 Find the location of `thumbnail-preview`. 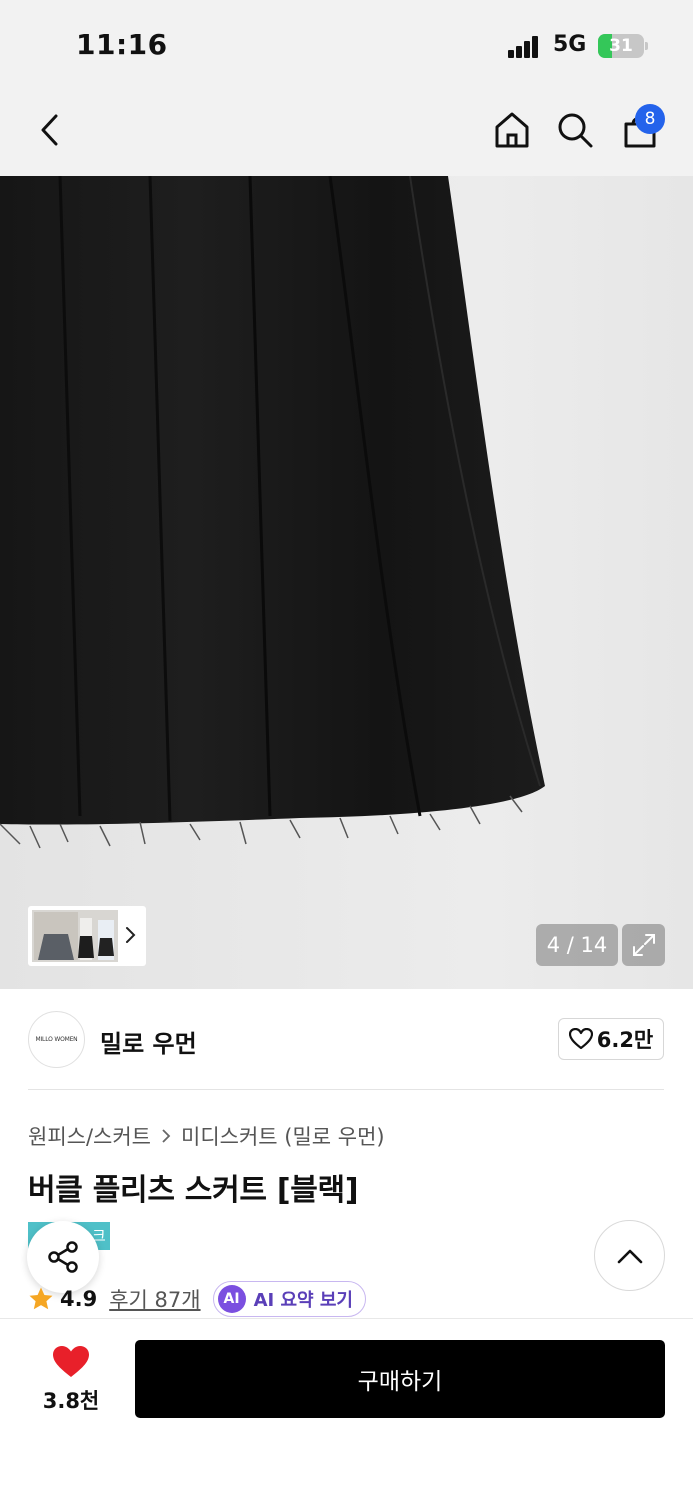

thumbnail-preview is located at coordinates (75, 936).